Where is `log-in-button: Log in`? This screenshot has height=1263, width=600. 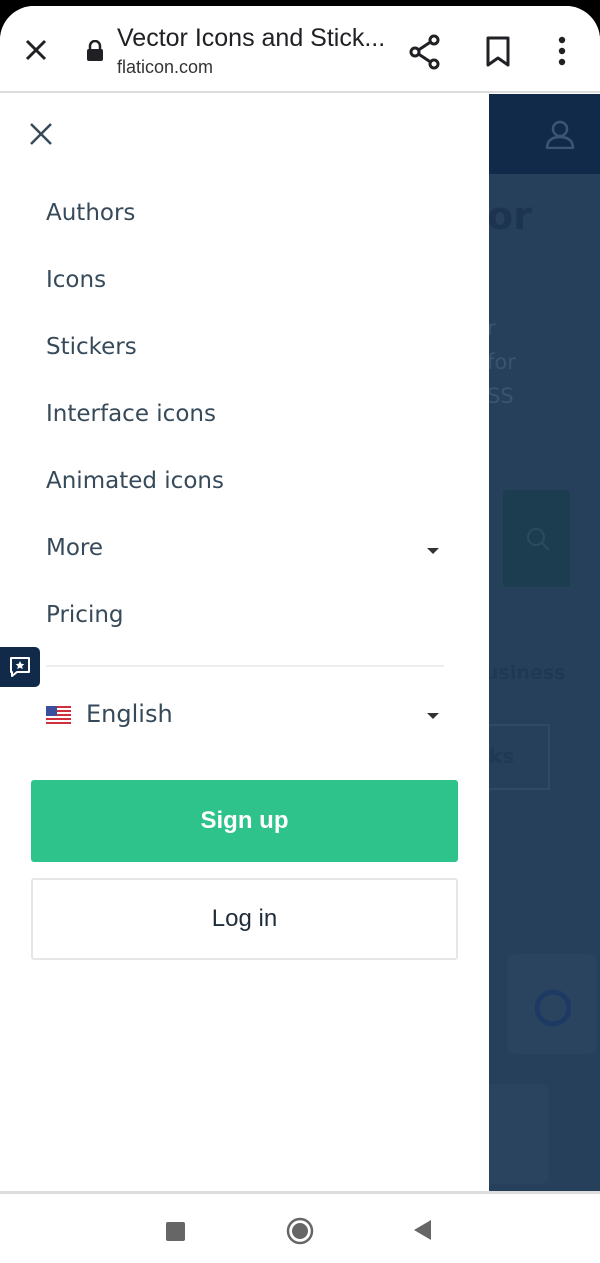
log-in-button: Log in is located at coordinates (244, 919).